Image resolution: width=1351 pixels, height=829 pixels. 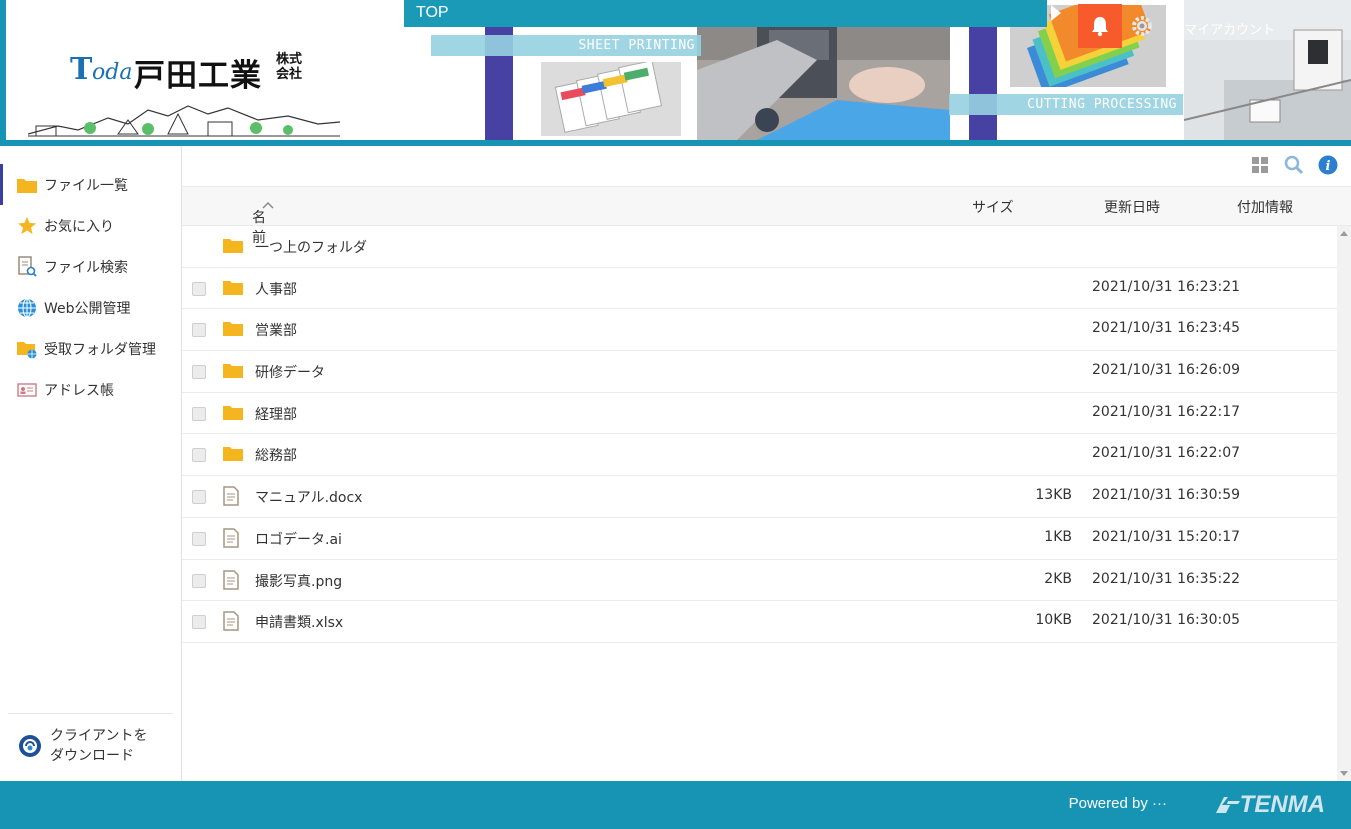 I want to click on grid-view-icon, so click(x=1260, y=165).